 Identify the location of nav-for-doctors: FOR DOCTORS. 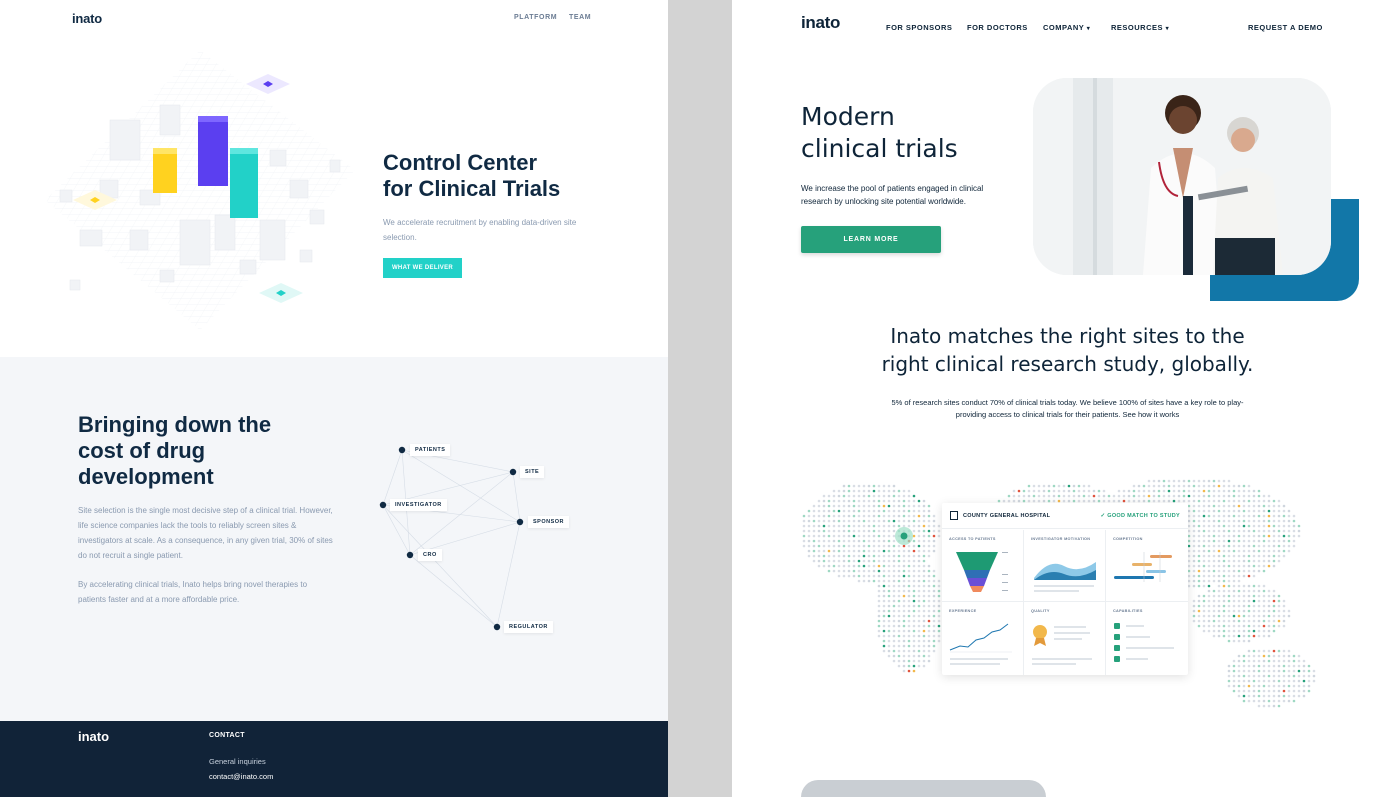
(997, 27).